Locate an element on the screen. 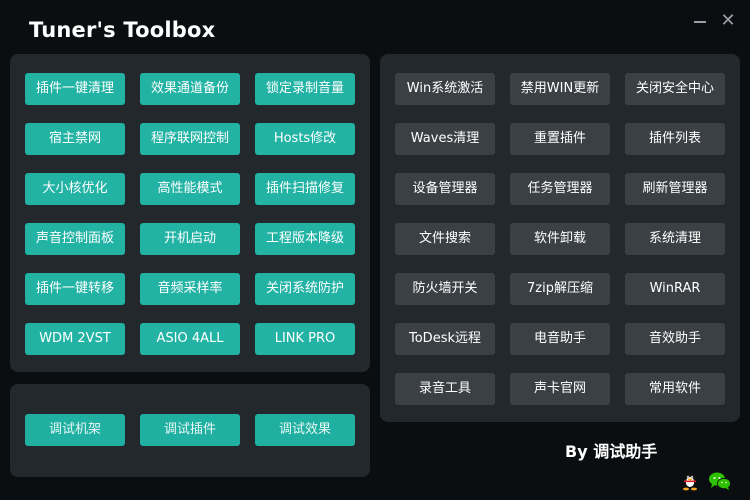  sample-rate-button: 音频采样率 is located at coordinates (190, 289).